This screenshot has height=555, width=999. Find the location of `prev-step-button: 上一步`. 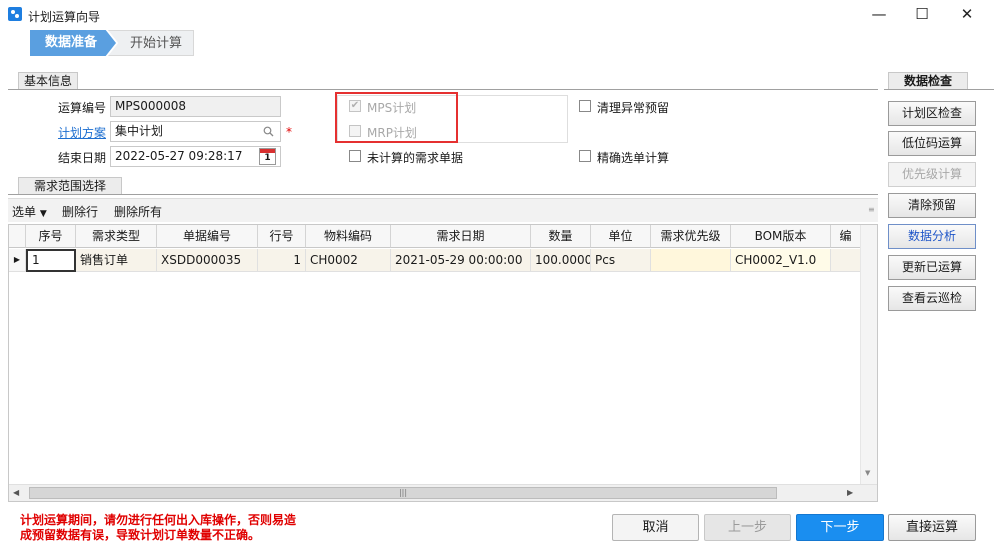

prev-step-button: 上一步 is located at coordinates (747, 527).